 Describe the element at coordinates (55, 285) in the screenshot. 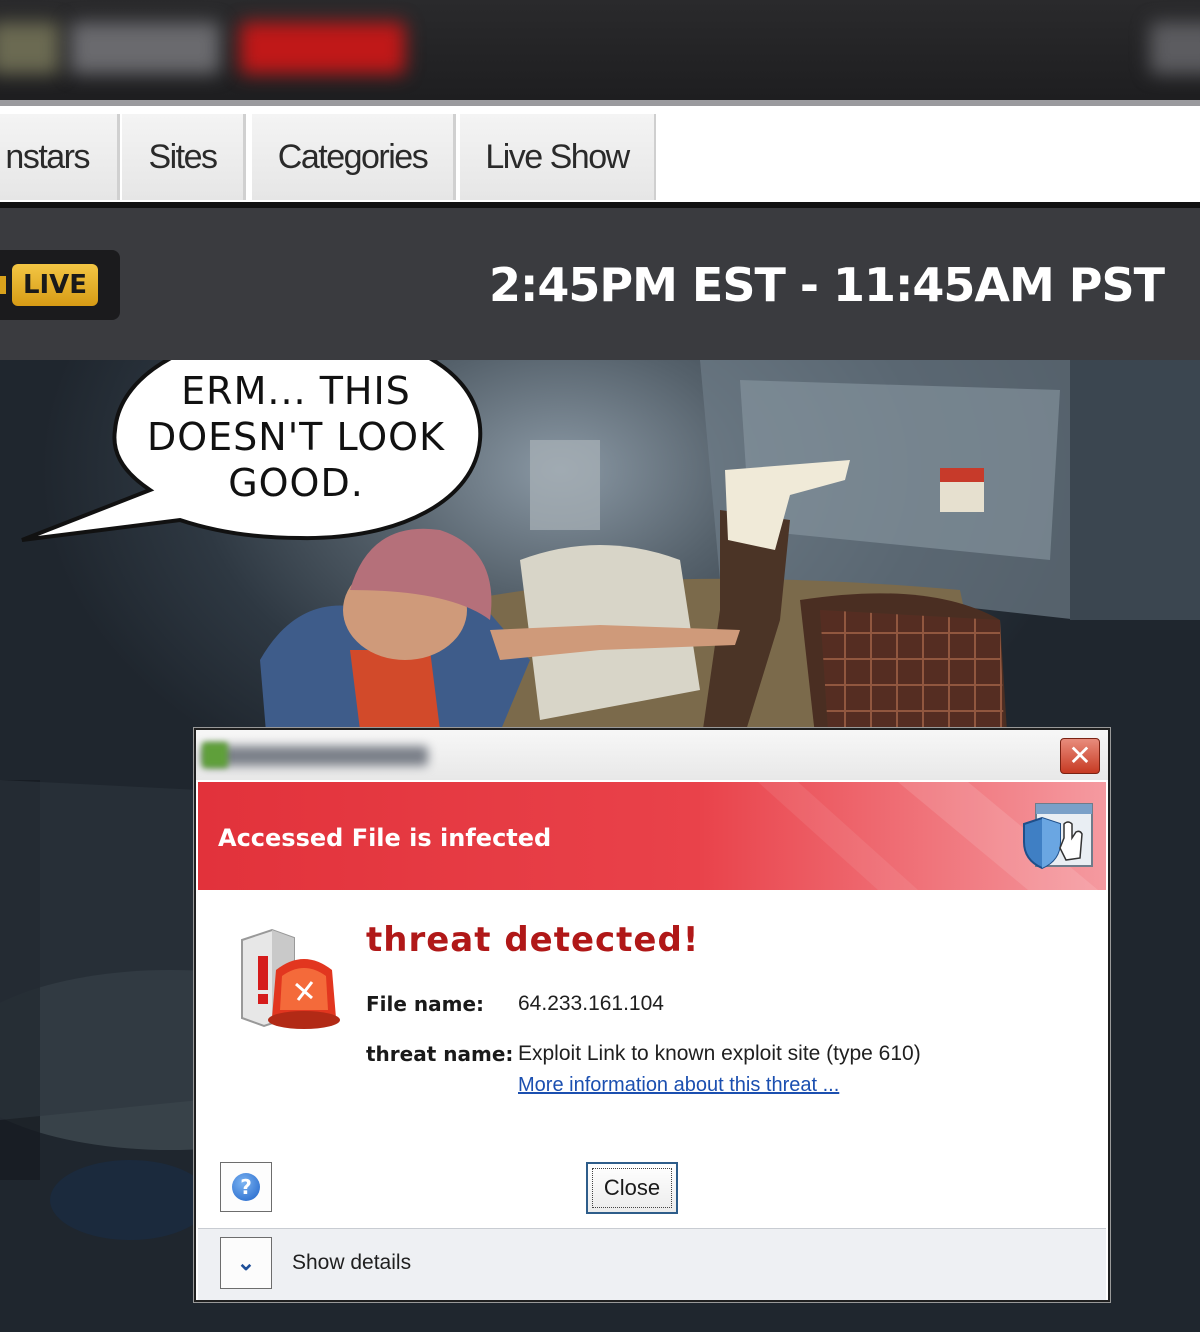

I see `live-badge: LIVE` at that location.